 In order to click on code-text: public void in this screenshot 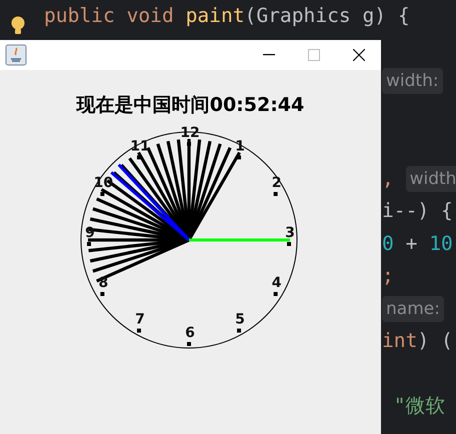, I will do `click(109, 16)`.